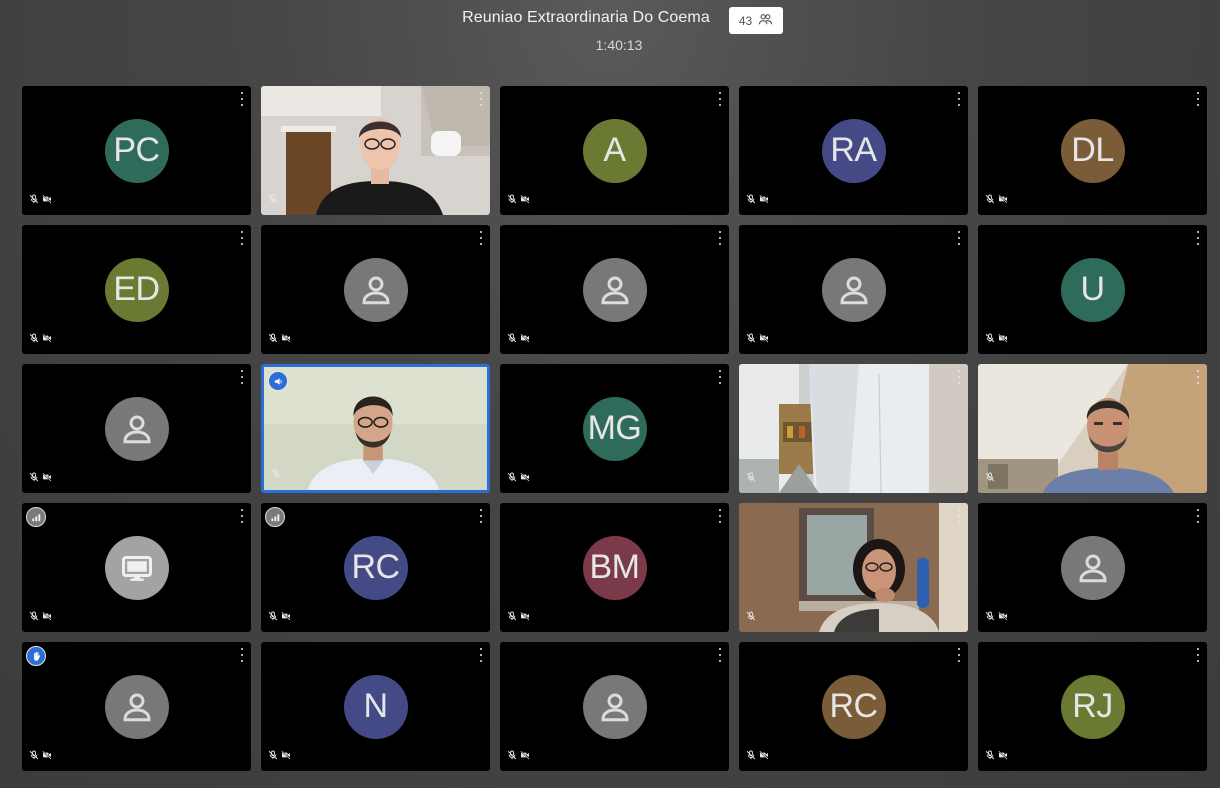  I want to click on participant-tile: PC, so click(136, 150).